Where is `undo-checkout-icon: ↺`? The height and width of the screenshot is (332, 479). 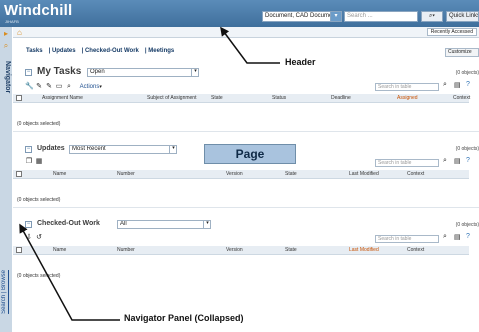 undo-checkout-icon: ↺ is located at coordinates (39, 238).